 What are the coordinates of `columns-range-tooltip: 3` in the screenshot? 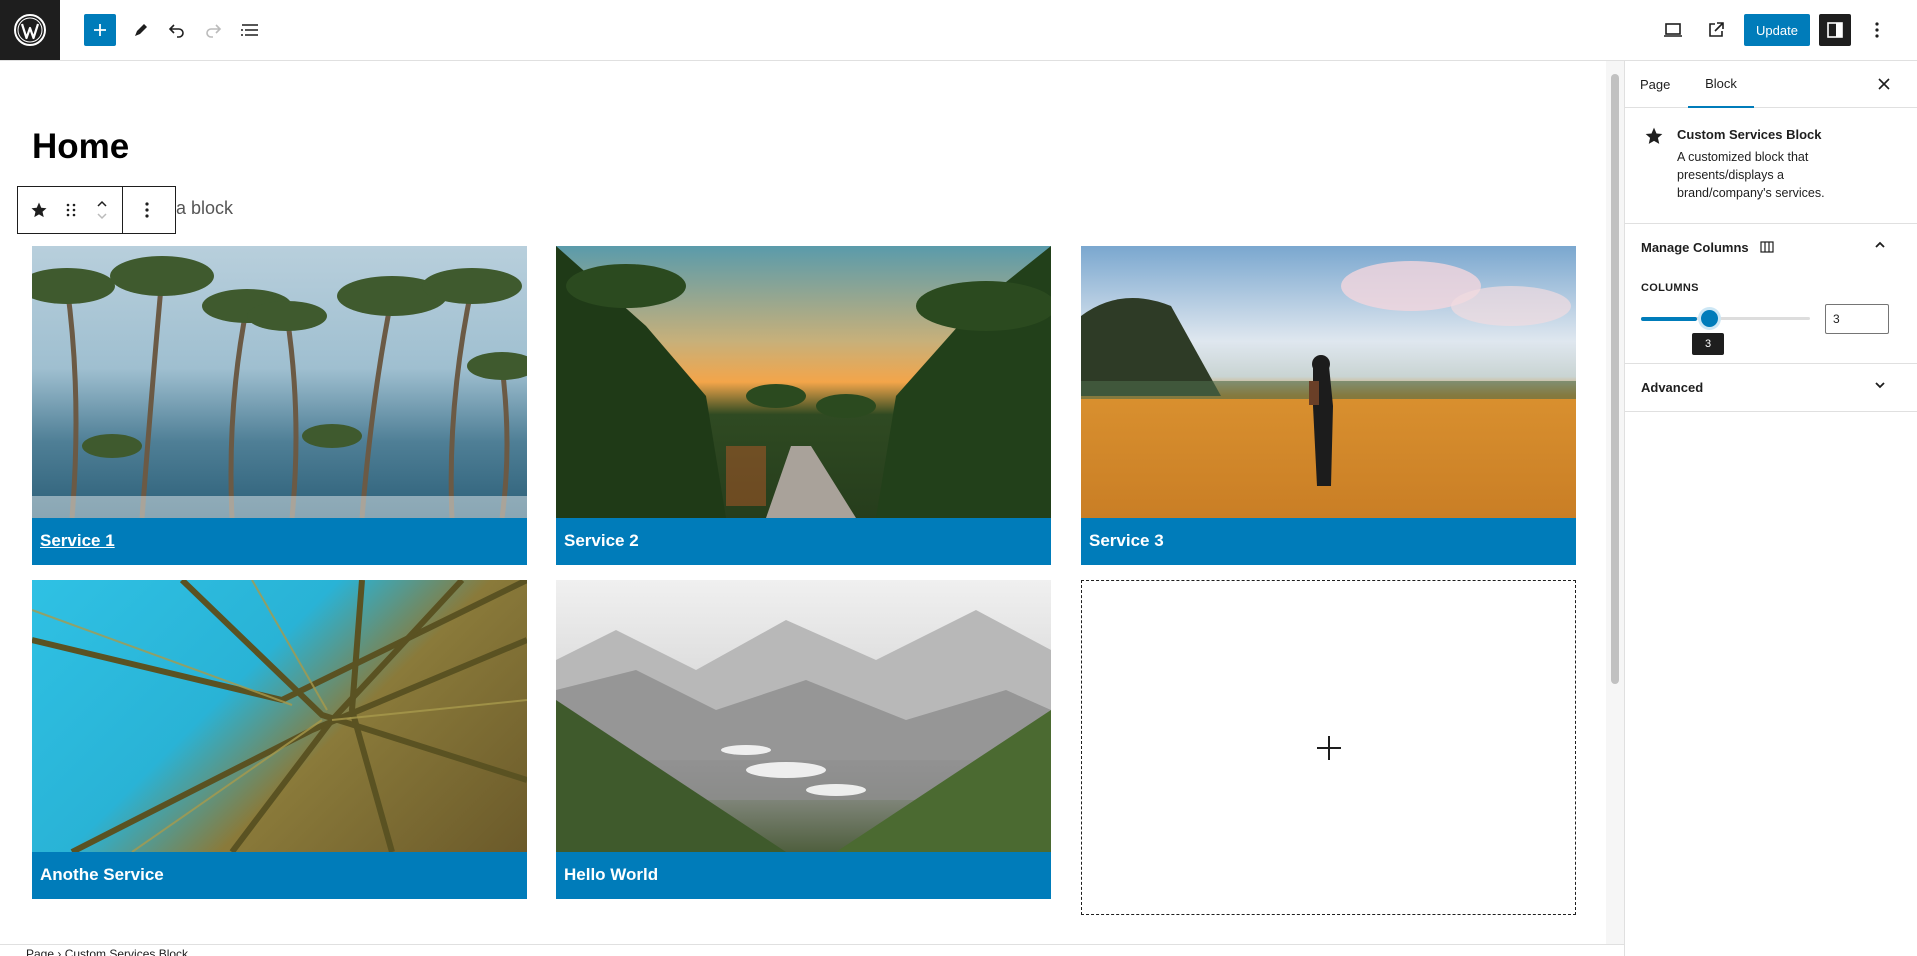 It's located at (1708, 344).